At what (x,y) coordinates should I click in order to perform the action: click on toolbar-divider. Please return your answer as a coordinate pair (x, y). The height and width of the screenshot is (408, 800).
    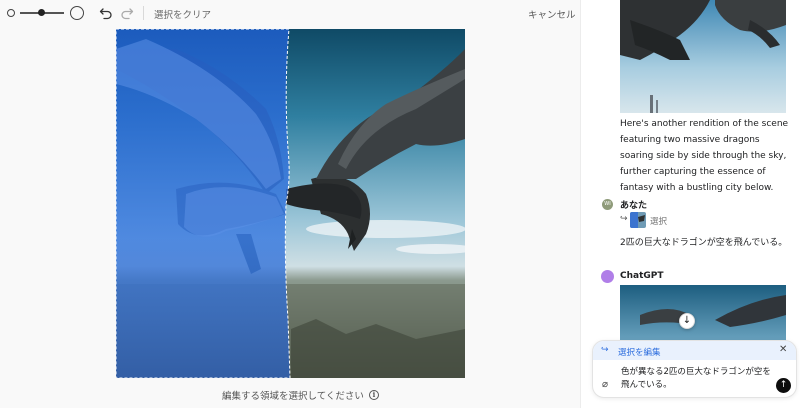
    Looking at the image, I should click on (143, 13).